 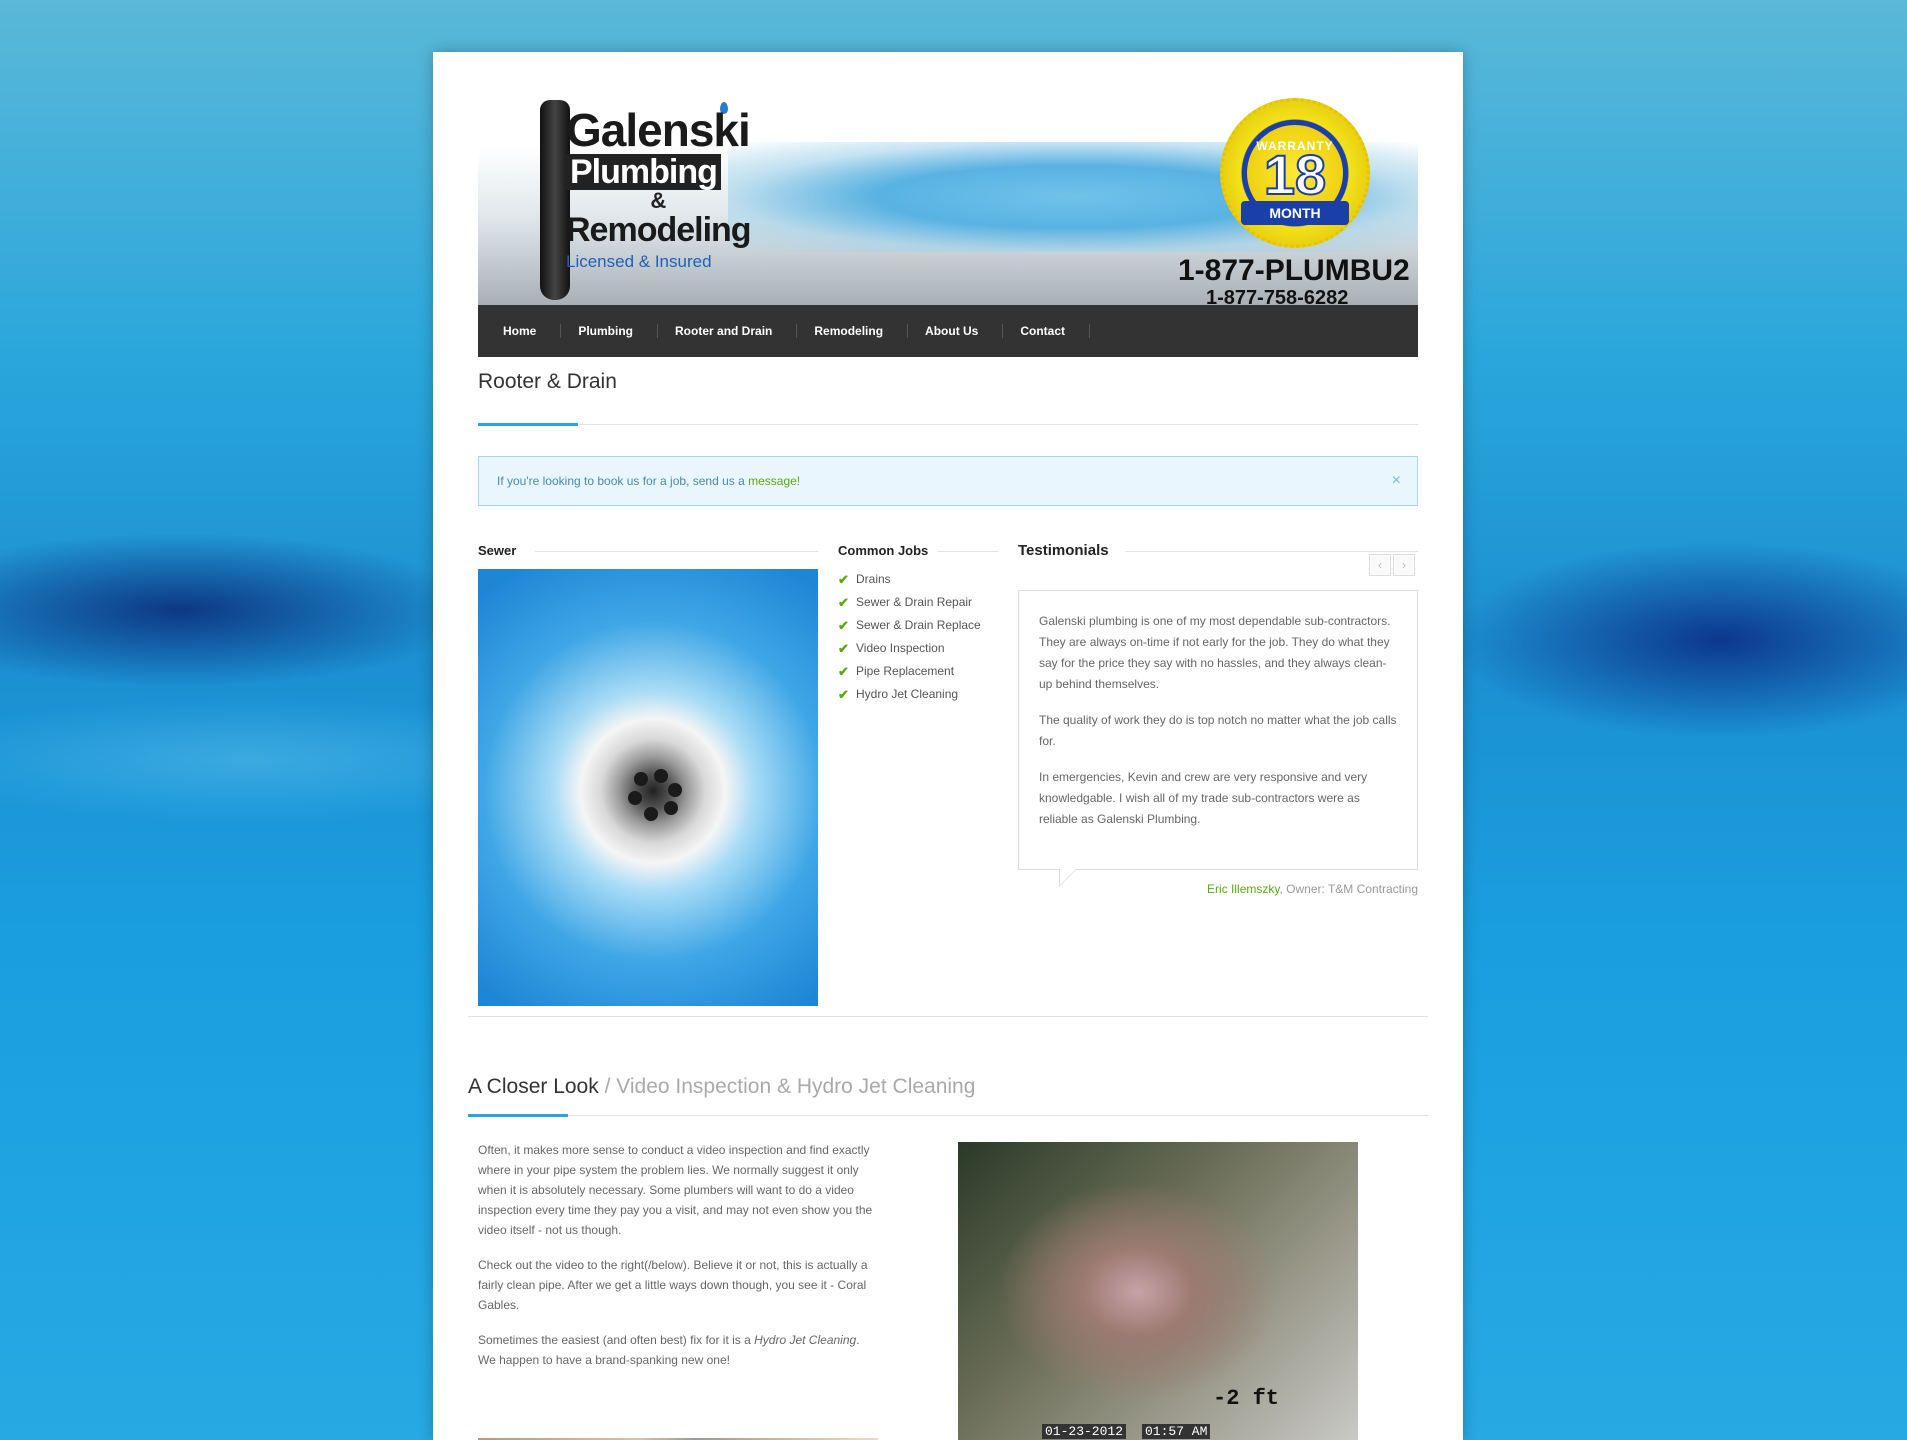 What do you see at coordinates (1243, 889) in the screenshot?
I see `author-name: Eric Illemszky` at bounding box center [1243, 889].